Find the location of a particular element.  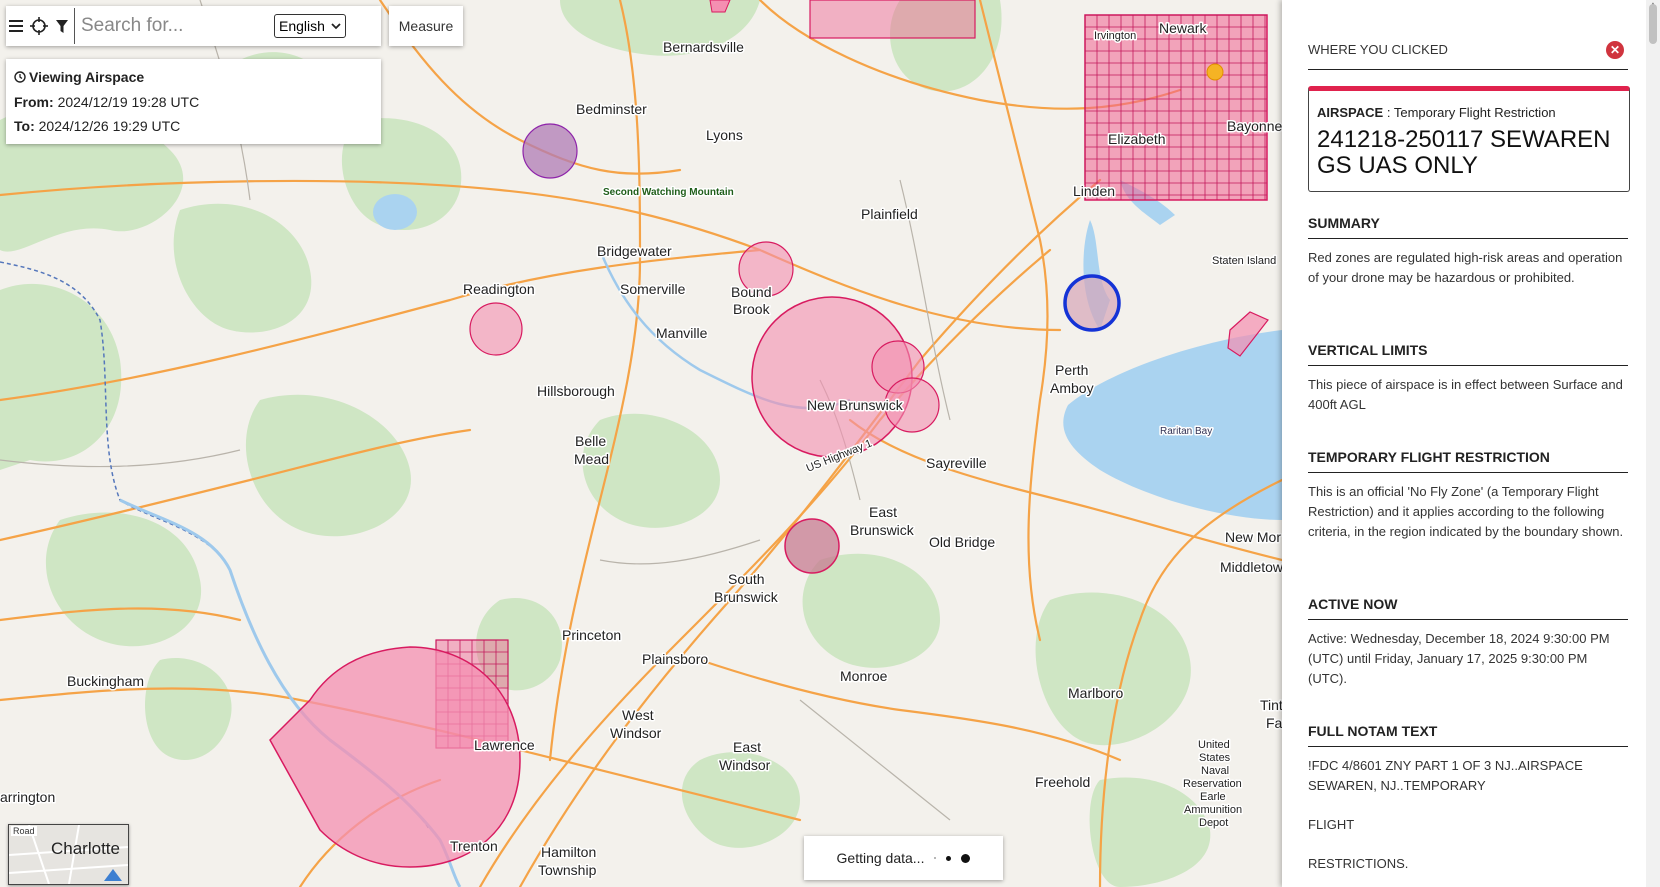

section-heading: ACTIVE NOW is located at coordinates (1468, 608).